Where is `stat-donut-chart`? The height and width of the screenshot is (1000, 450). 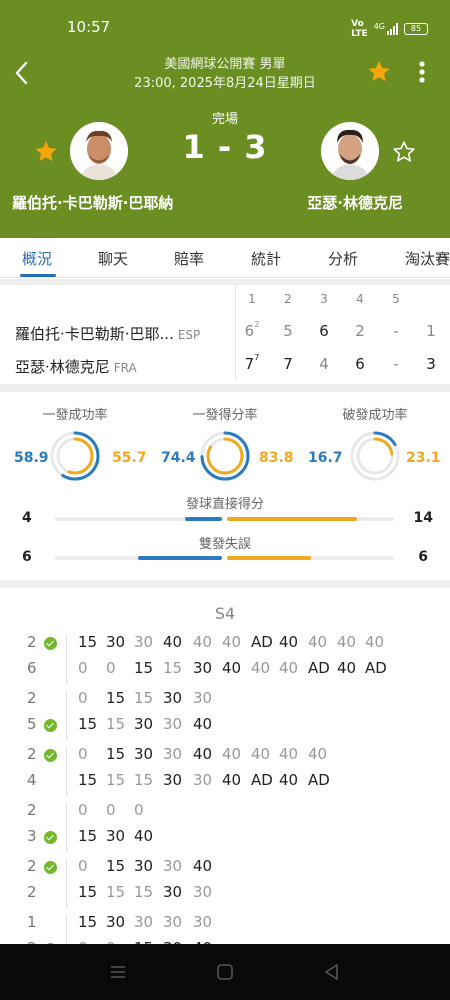
stat-donut-chart is located at coordinates (375, 456).